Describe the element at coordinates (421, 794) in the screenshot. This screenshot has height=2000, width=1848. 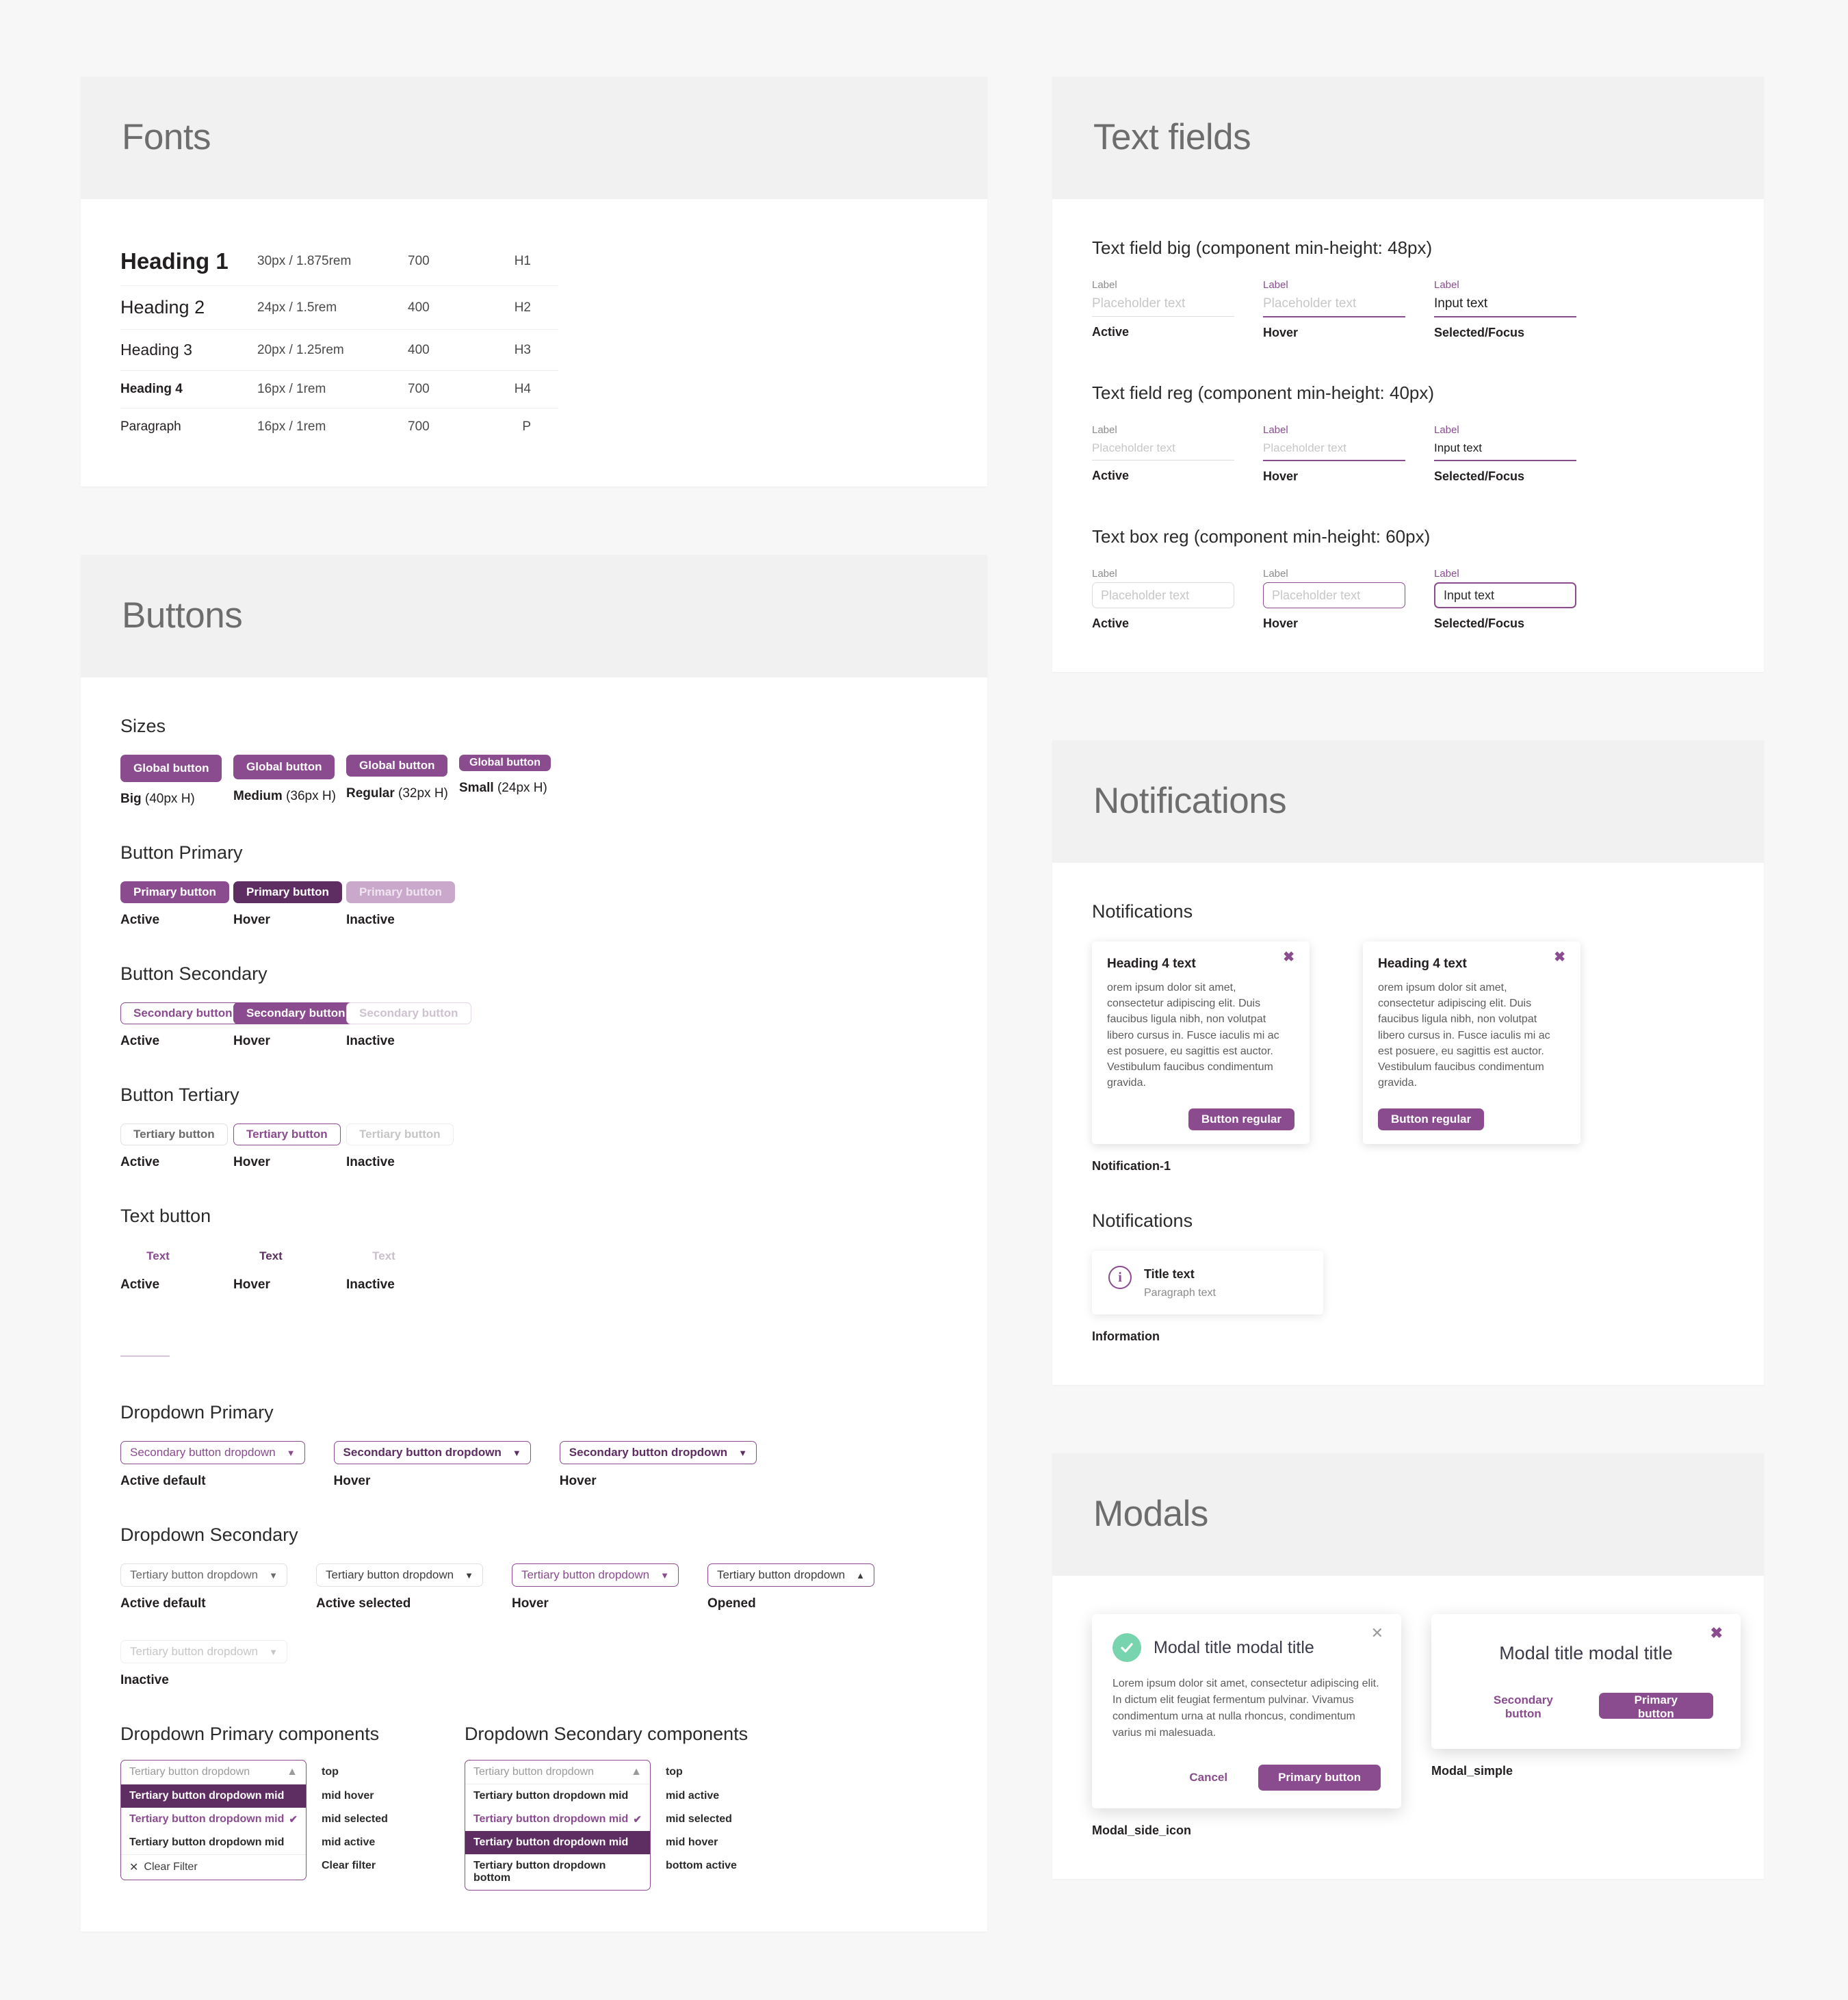
I see `size-value: (32px H)` at that location.